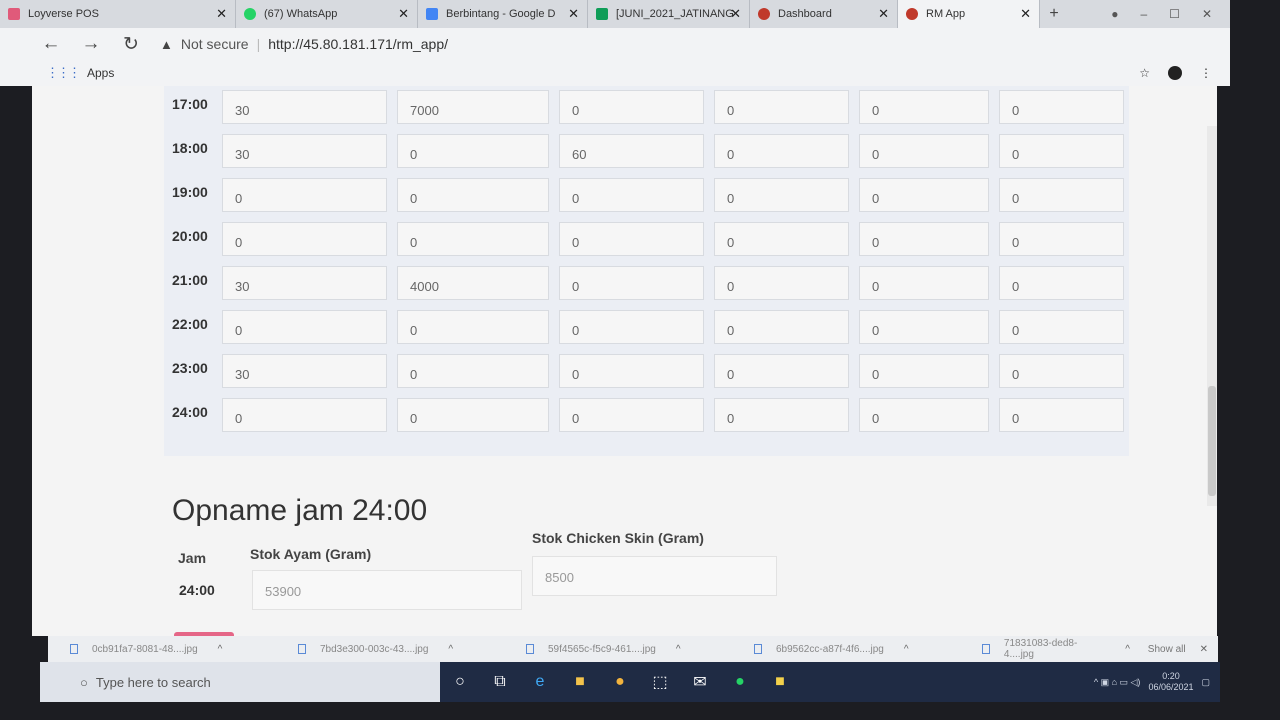  What do you see at coordinates (500, 682) in the screenshot?
I see `task-view-icon: ⧉` at bounding box center [500, 682].